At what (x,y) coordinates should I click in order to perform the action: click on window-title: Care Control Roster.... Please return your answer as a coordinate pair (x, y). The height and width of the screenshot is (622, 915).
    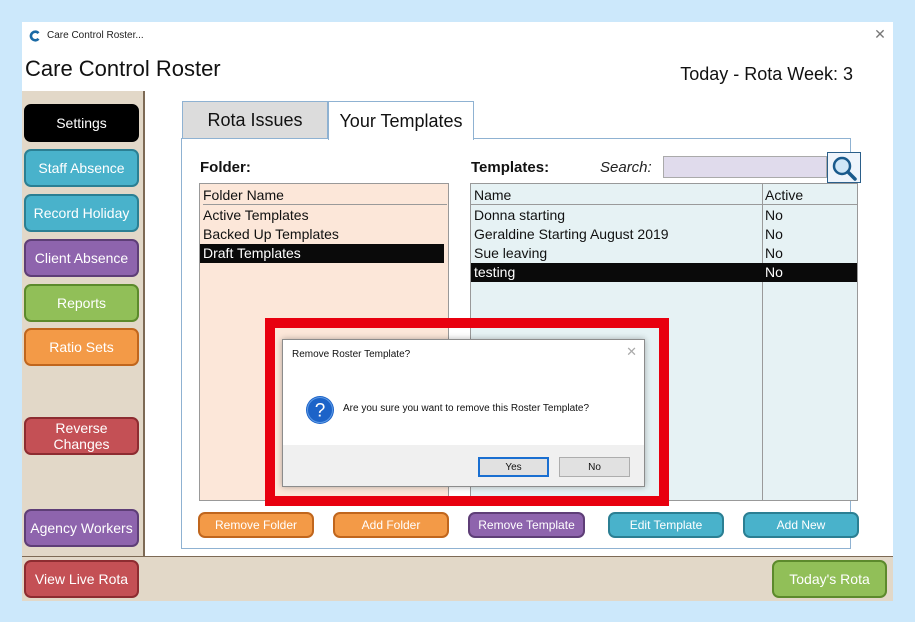
    Looking at the image, I should click on (95, 35).